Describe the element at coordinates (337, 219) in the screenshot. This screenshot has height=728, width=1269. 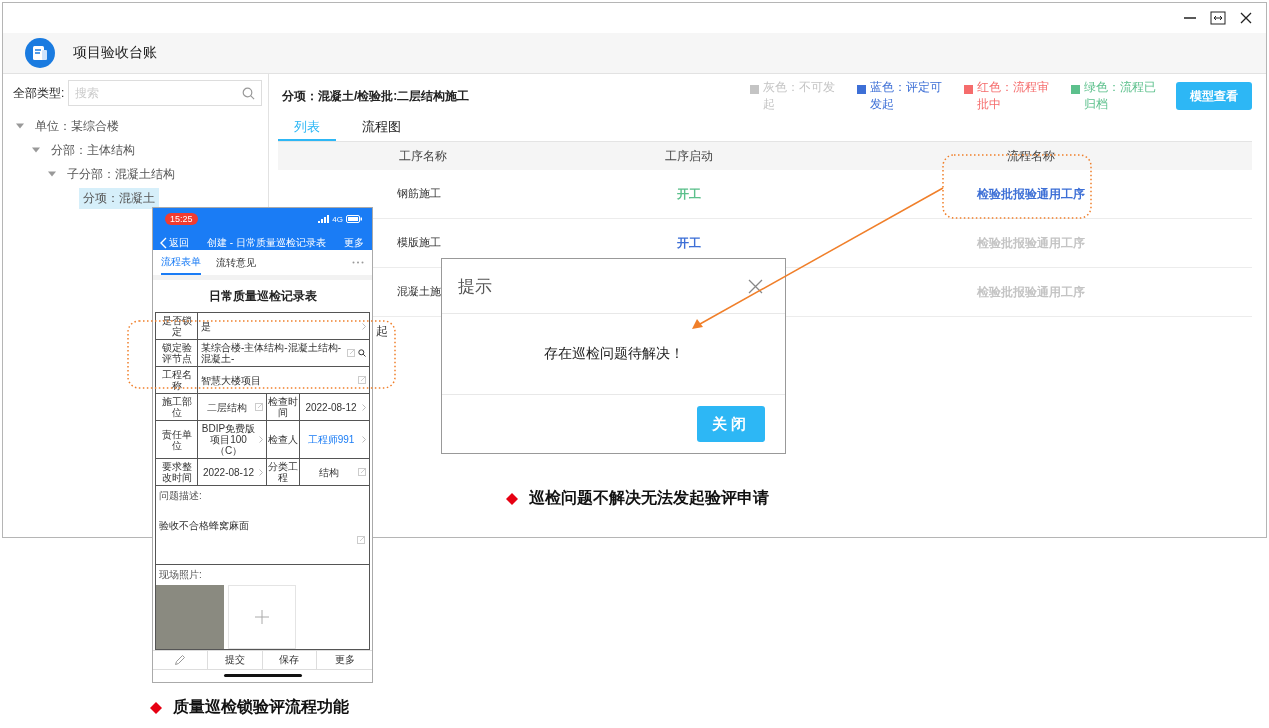
I see `network-label: 4G` at that location.